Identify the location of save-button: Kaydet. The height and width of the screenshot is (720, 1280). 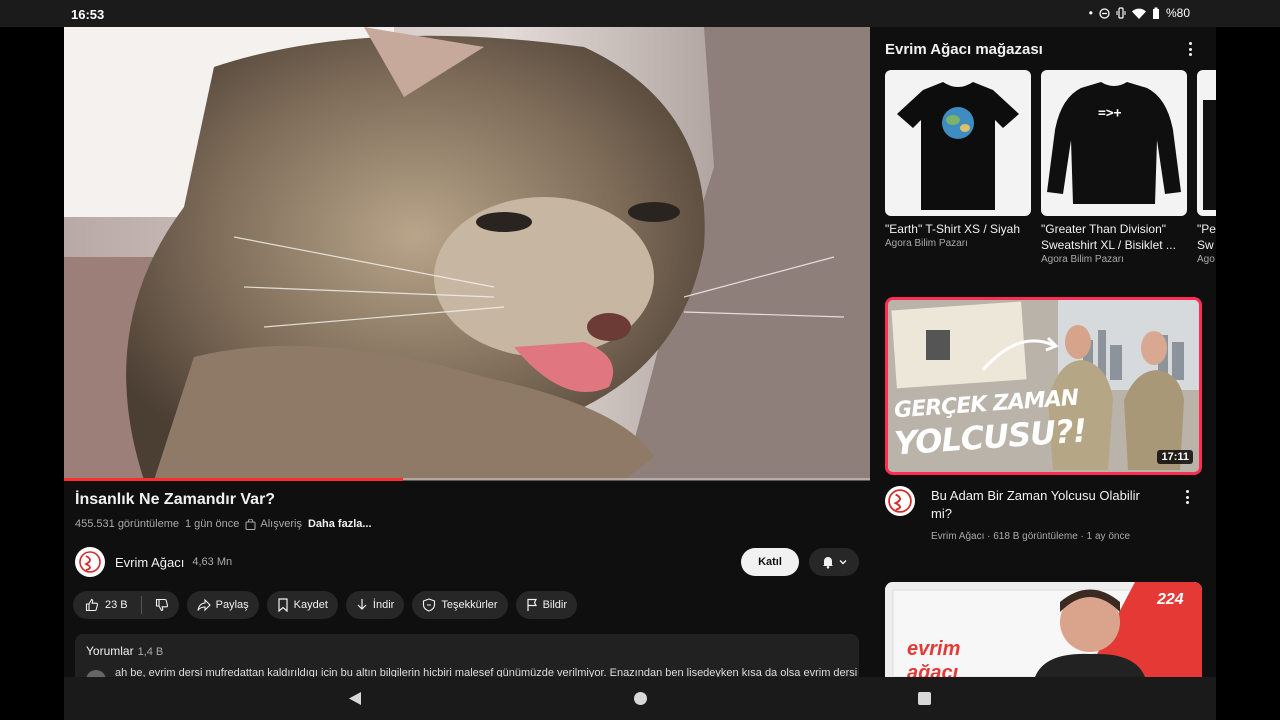
(302, 605).